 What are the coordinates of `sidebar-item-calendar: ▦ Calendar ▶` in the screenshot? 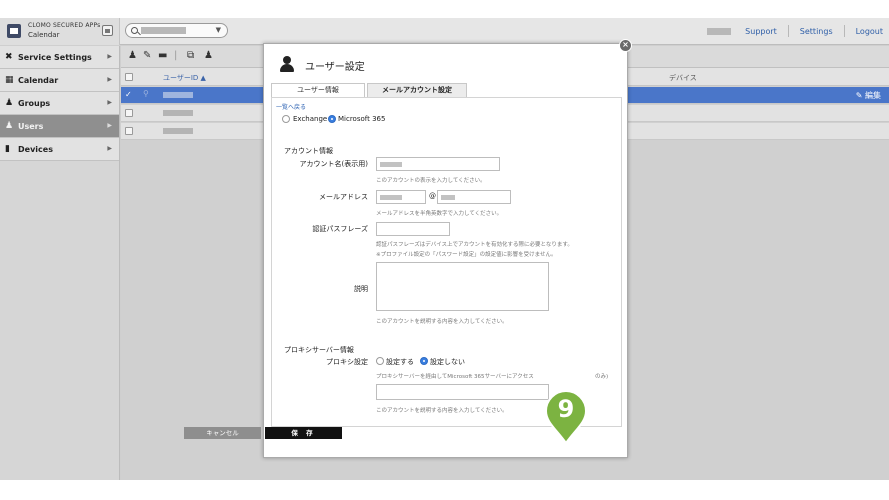 It's located at (59, 80).